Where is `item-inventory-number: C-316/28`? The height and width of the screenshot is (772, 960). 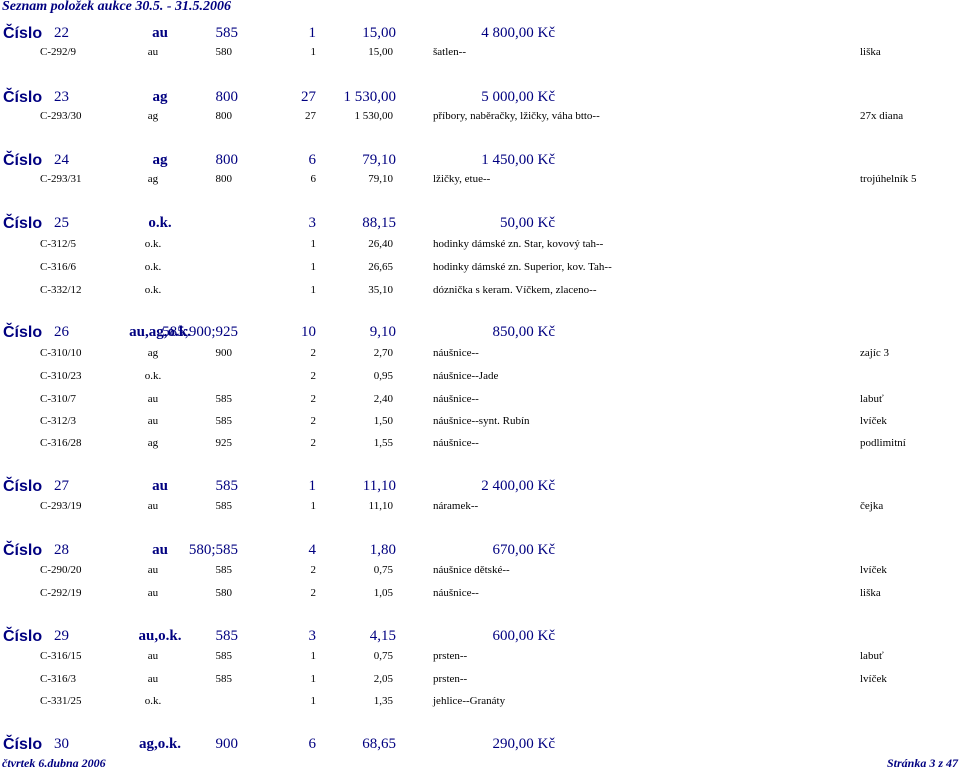
item-inventory-number: C-316/28 is located at coordinates (61, 443).